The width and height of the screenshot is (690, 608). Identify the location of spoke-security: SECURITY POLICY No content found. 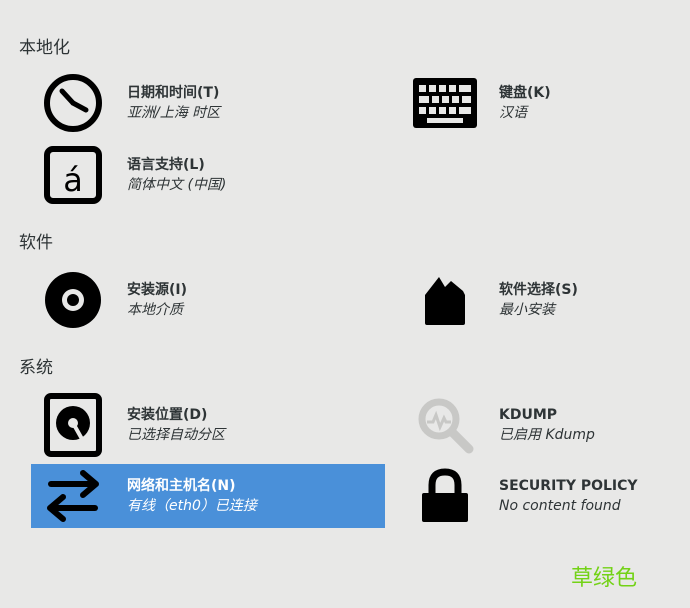
(546, 496).